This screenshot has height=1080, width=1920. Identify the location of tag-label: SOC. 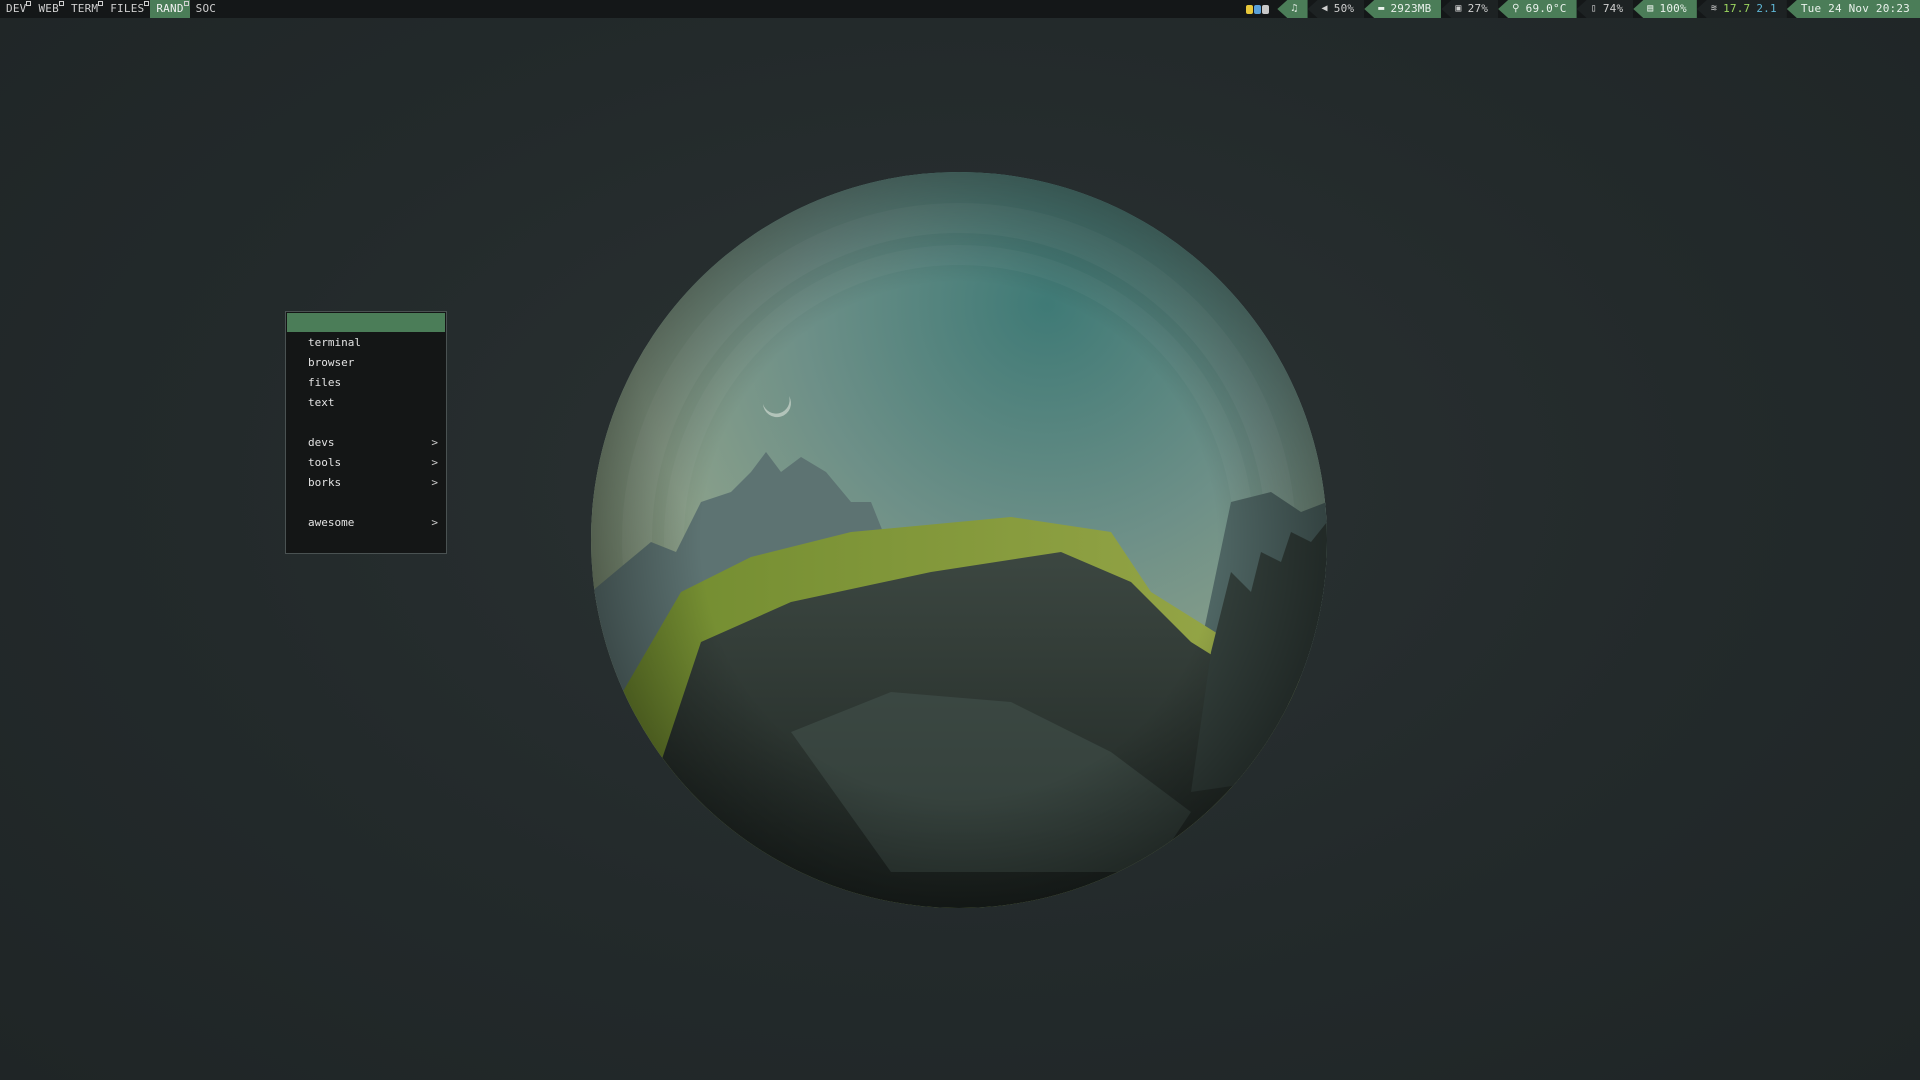
(206, 8).